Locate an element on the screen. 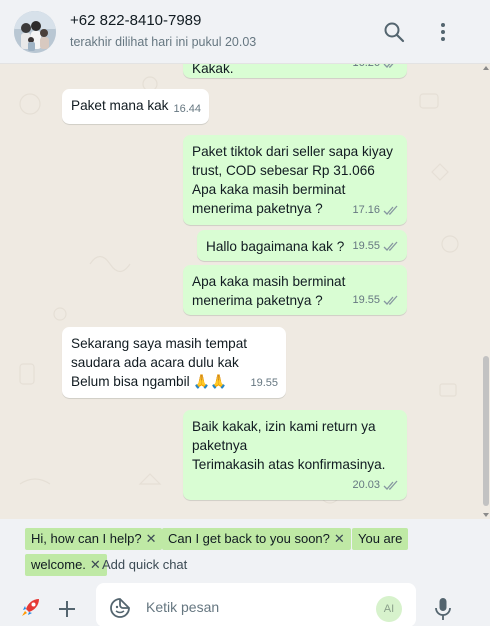  rocket-icon is located at coordinates (31, 608).